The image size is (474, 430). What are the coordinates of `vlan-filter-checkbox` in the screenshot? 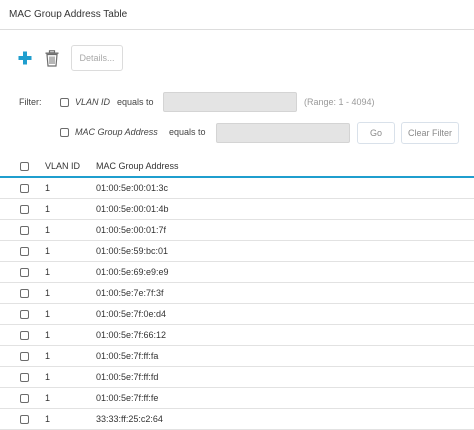 It's located at (64, 102).